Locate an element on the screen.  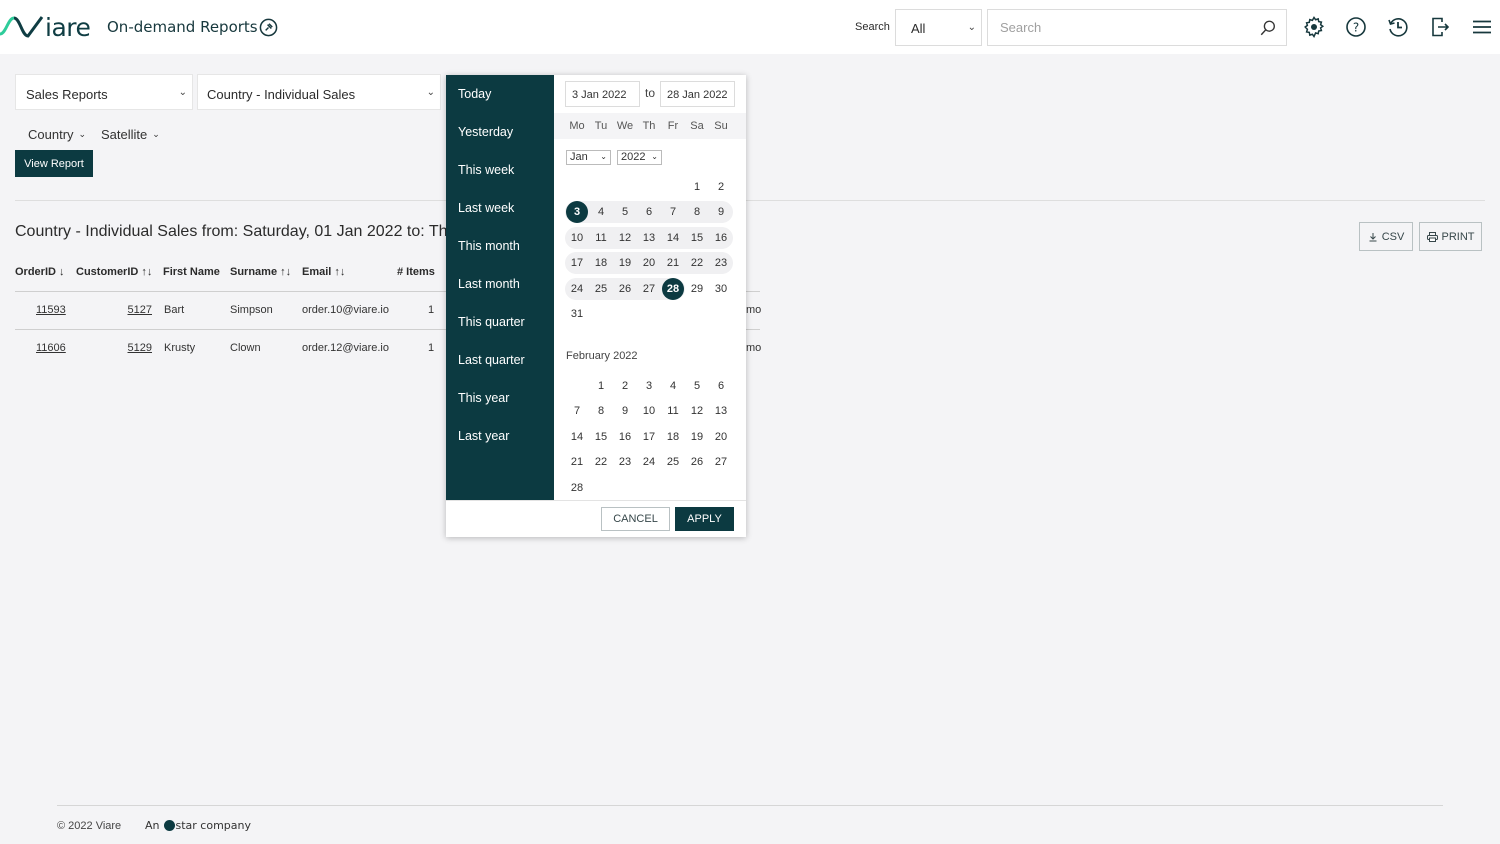
apply-button: APPLY is located at coordinates (704, 519).